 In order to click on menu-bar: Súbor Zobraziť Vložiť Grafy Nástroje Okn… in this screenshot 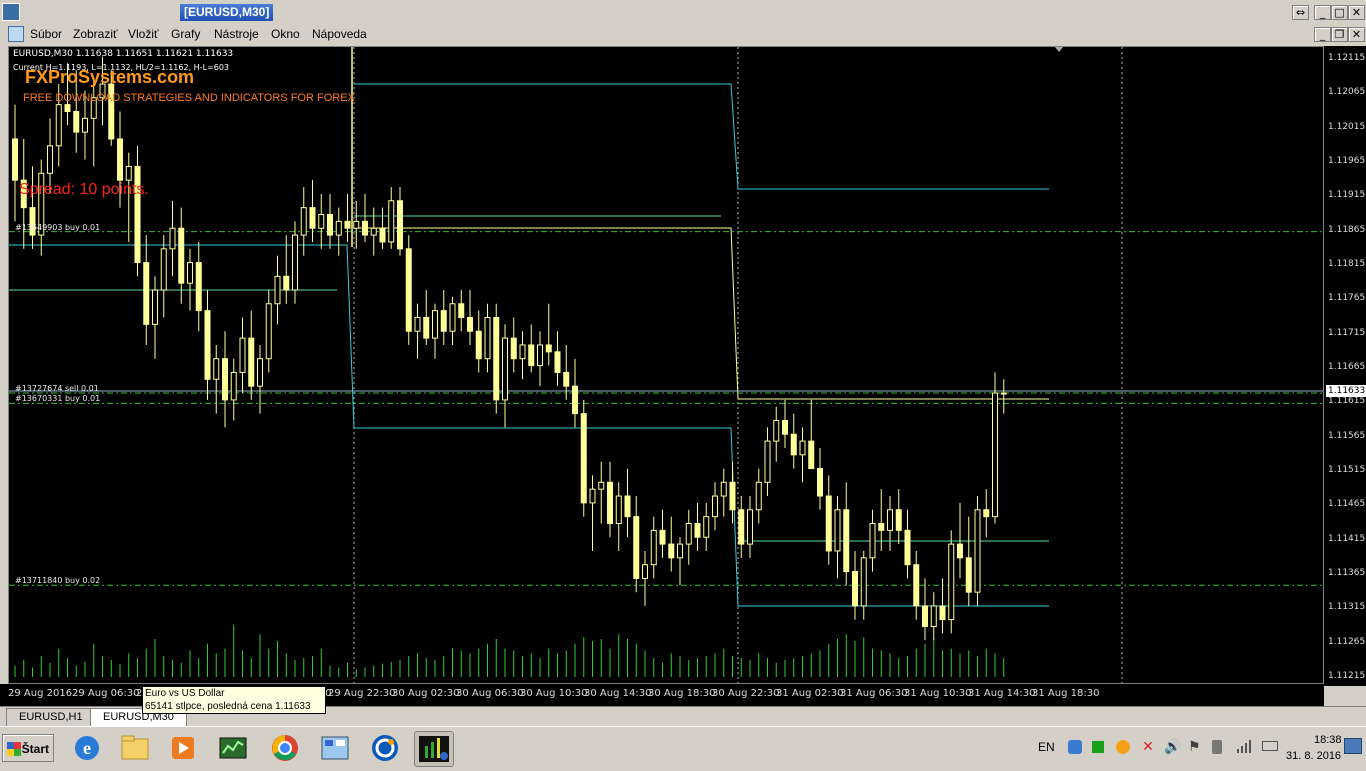, I will do `click(683, 34)`.